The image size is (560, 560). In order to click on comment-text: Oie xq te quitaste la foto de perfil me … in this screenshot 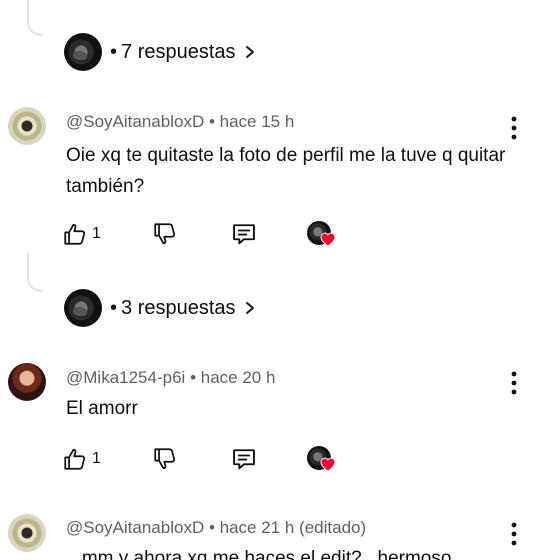, I will do `click(286, 171)`.